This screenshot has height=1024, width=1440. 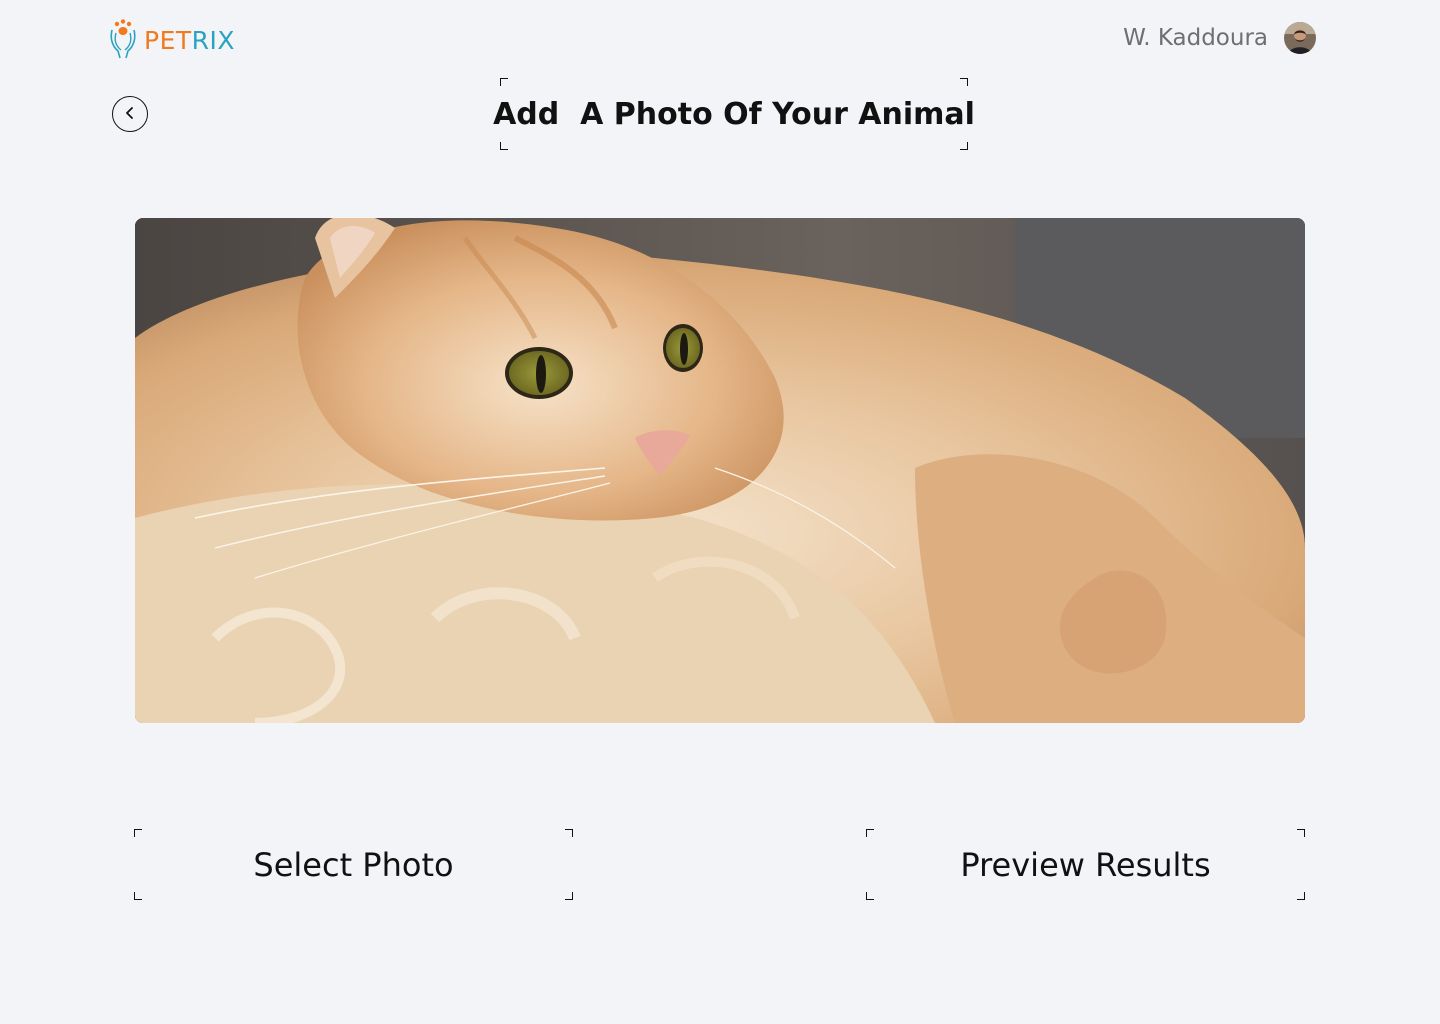 What do you see at coordinates (213, 40) in the screenshot?
I see `brand-name-part2: RIX` at bounding box center [213, 40].